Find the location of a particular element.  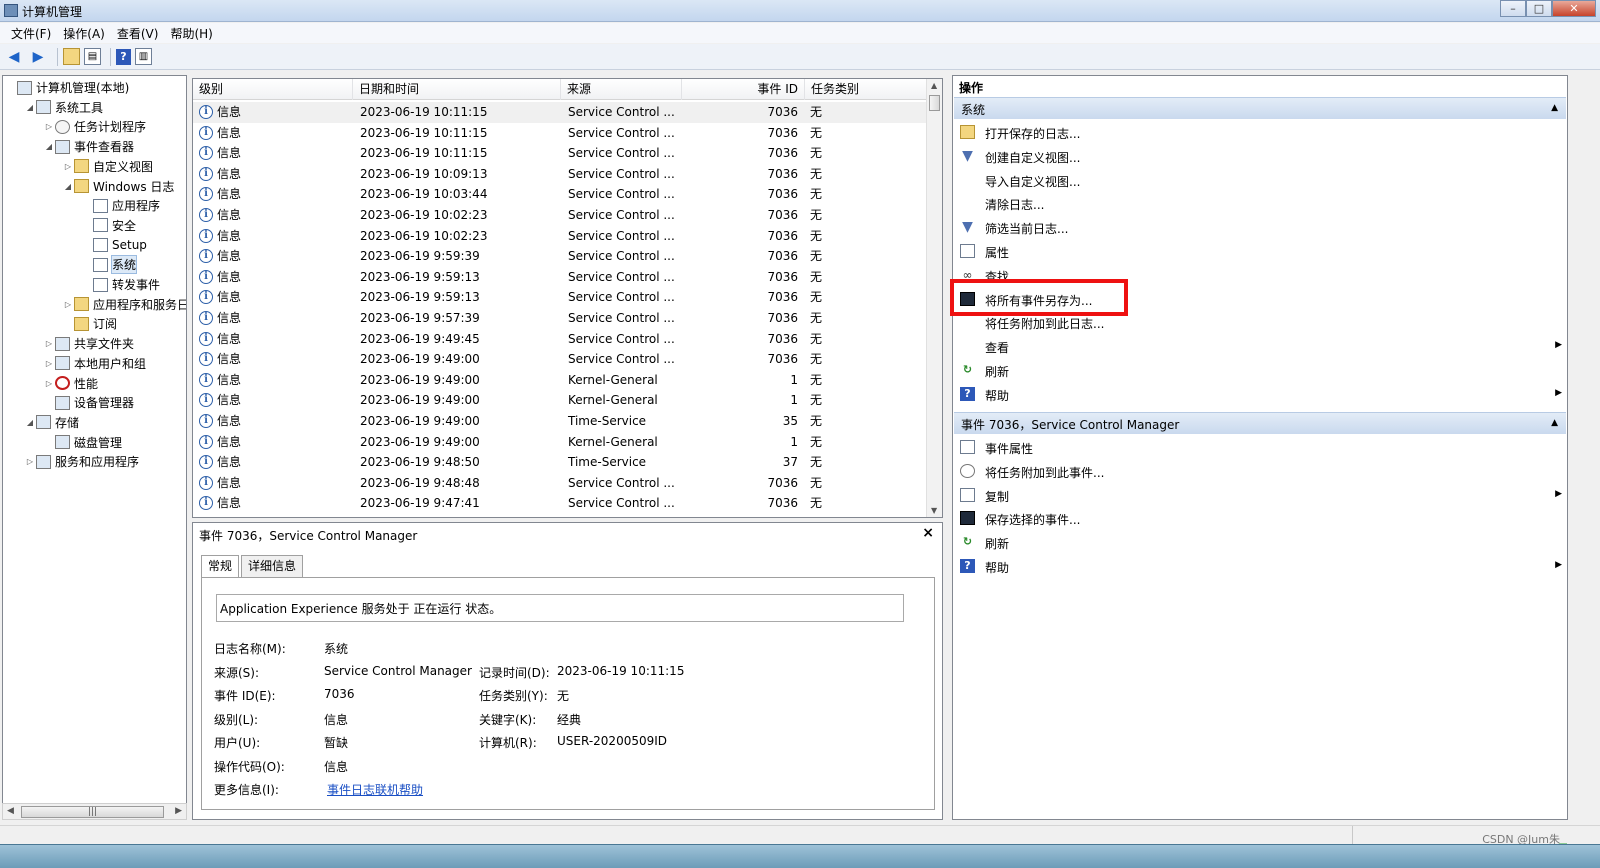

scroll-thumb is located at coordinates (934, 103).